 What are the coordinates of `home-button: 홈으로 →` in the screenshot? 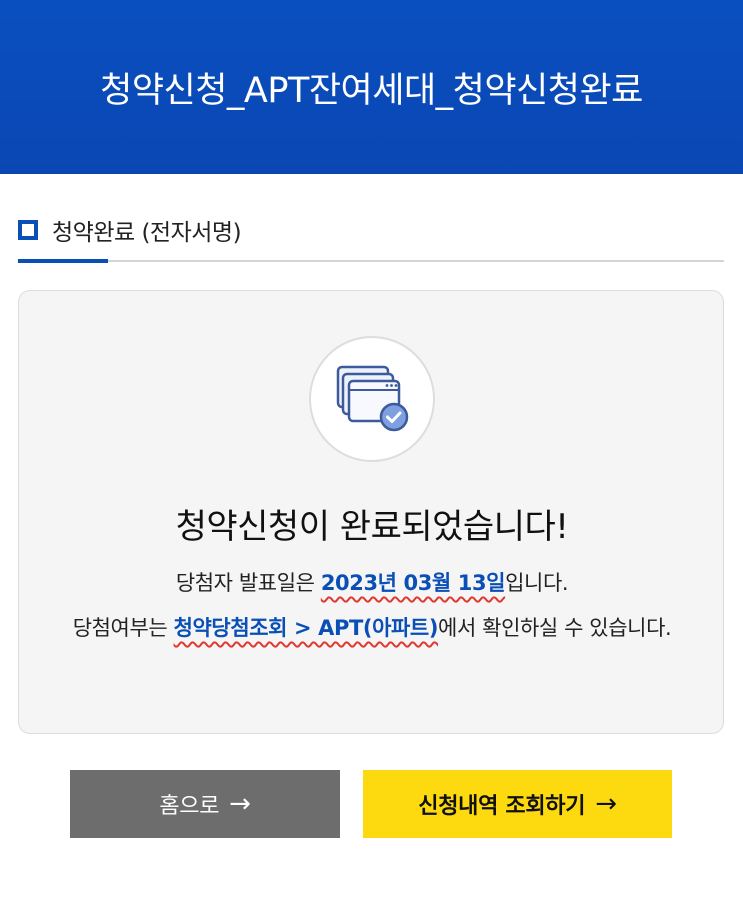 It's located at (205, 804).